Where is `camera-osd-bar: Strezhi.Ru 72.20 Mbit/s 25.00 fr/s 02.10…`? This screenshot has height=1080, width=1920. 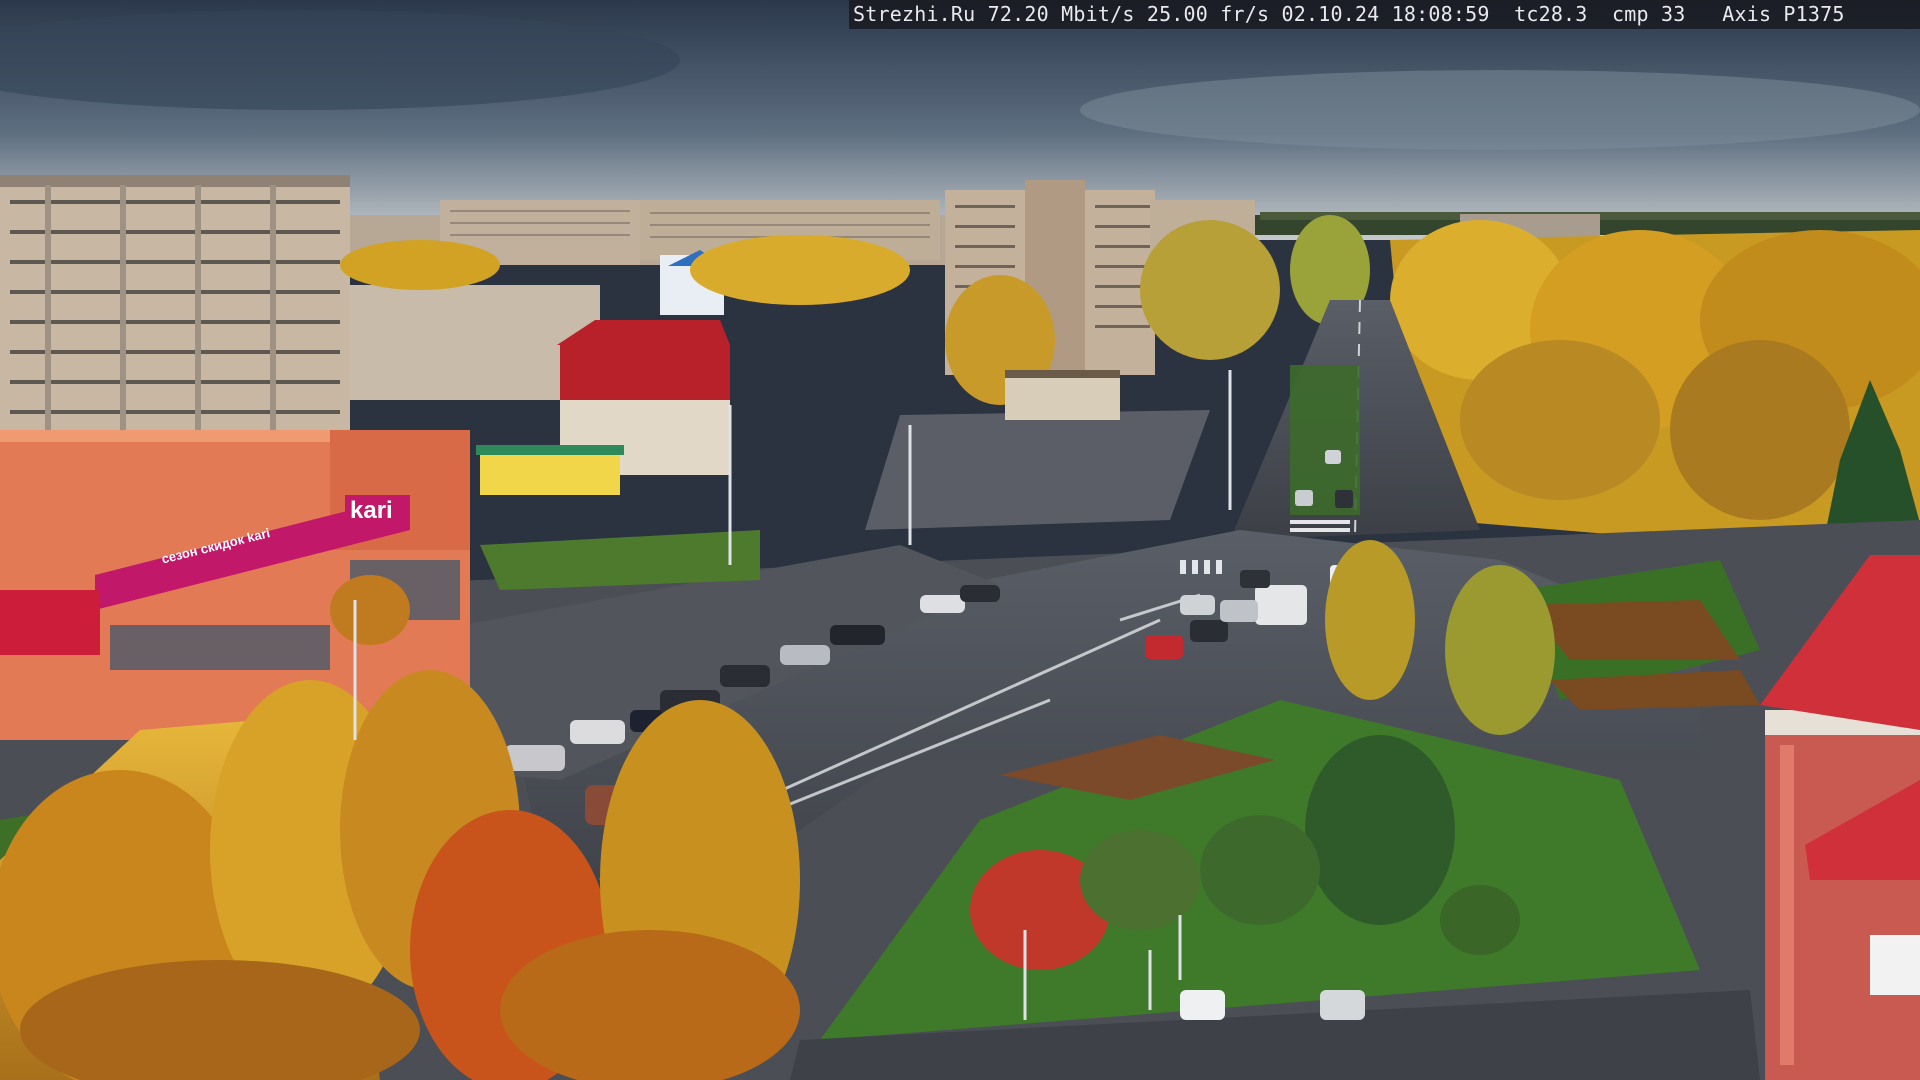 camera-osd-bar: Strezhi.Ru 72.20 Mbit/s 25.00 fr/s 02.10… is located at coordinates (1384, 14).